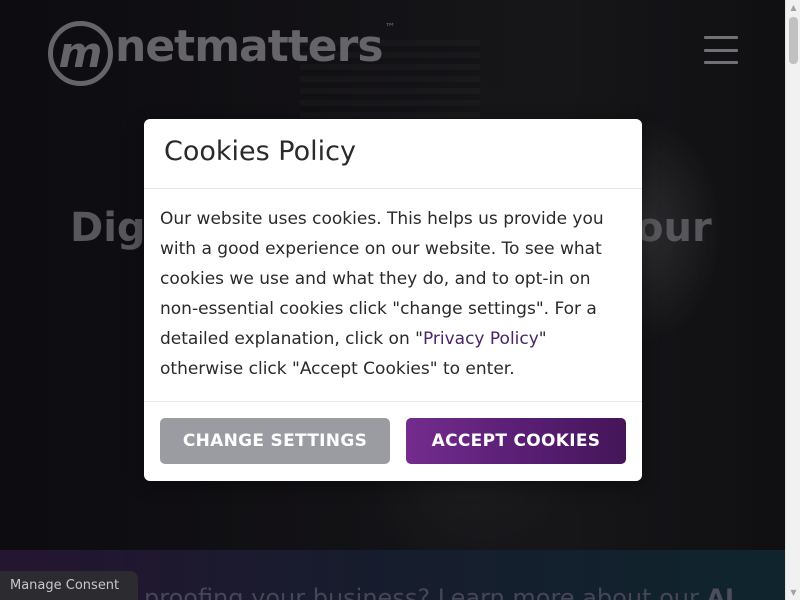  Describe the element at coordinates (793, 592) in the screenshot. I see `scroll-down-arrow-icon: ▼` at that location.